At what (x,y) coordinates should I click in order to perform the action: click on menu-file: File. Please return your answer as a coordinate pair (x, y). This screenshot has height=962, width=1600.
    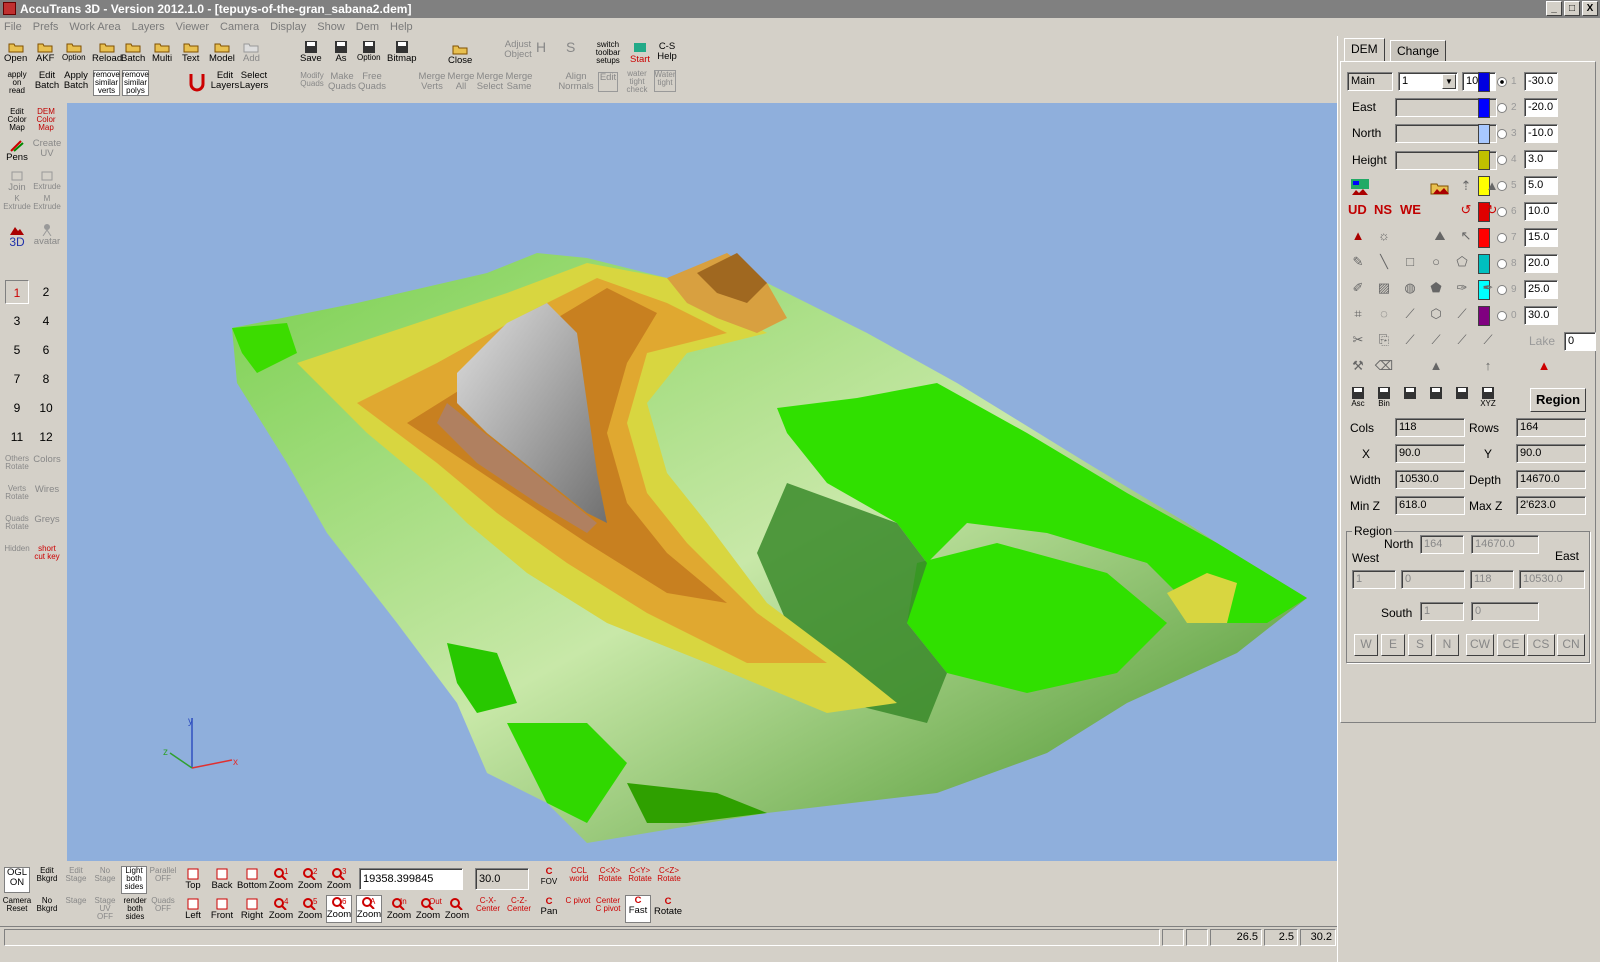
    Looking at the image, I should click on (13, 27).